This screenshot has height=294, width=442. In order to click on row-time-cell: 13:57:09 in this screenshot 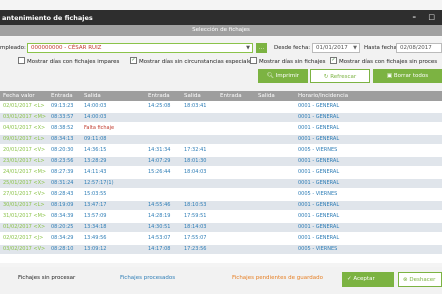, I will do `click(95, 216)`.